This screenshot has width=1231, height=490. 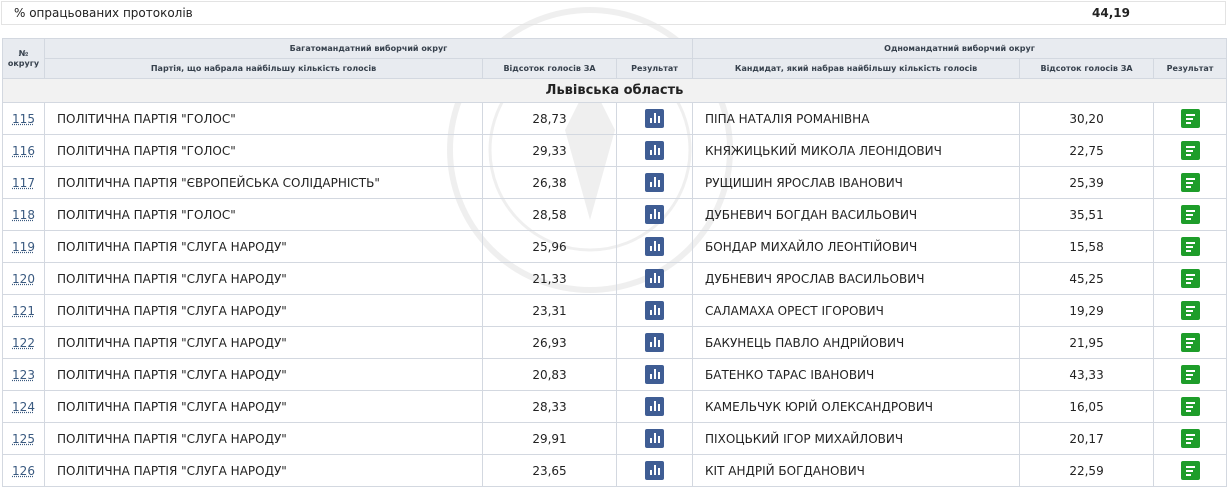 I want to click on district-number-cell: 118, so click(x=23, y=214).